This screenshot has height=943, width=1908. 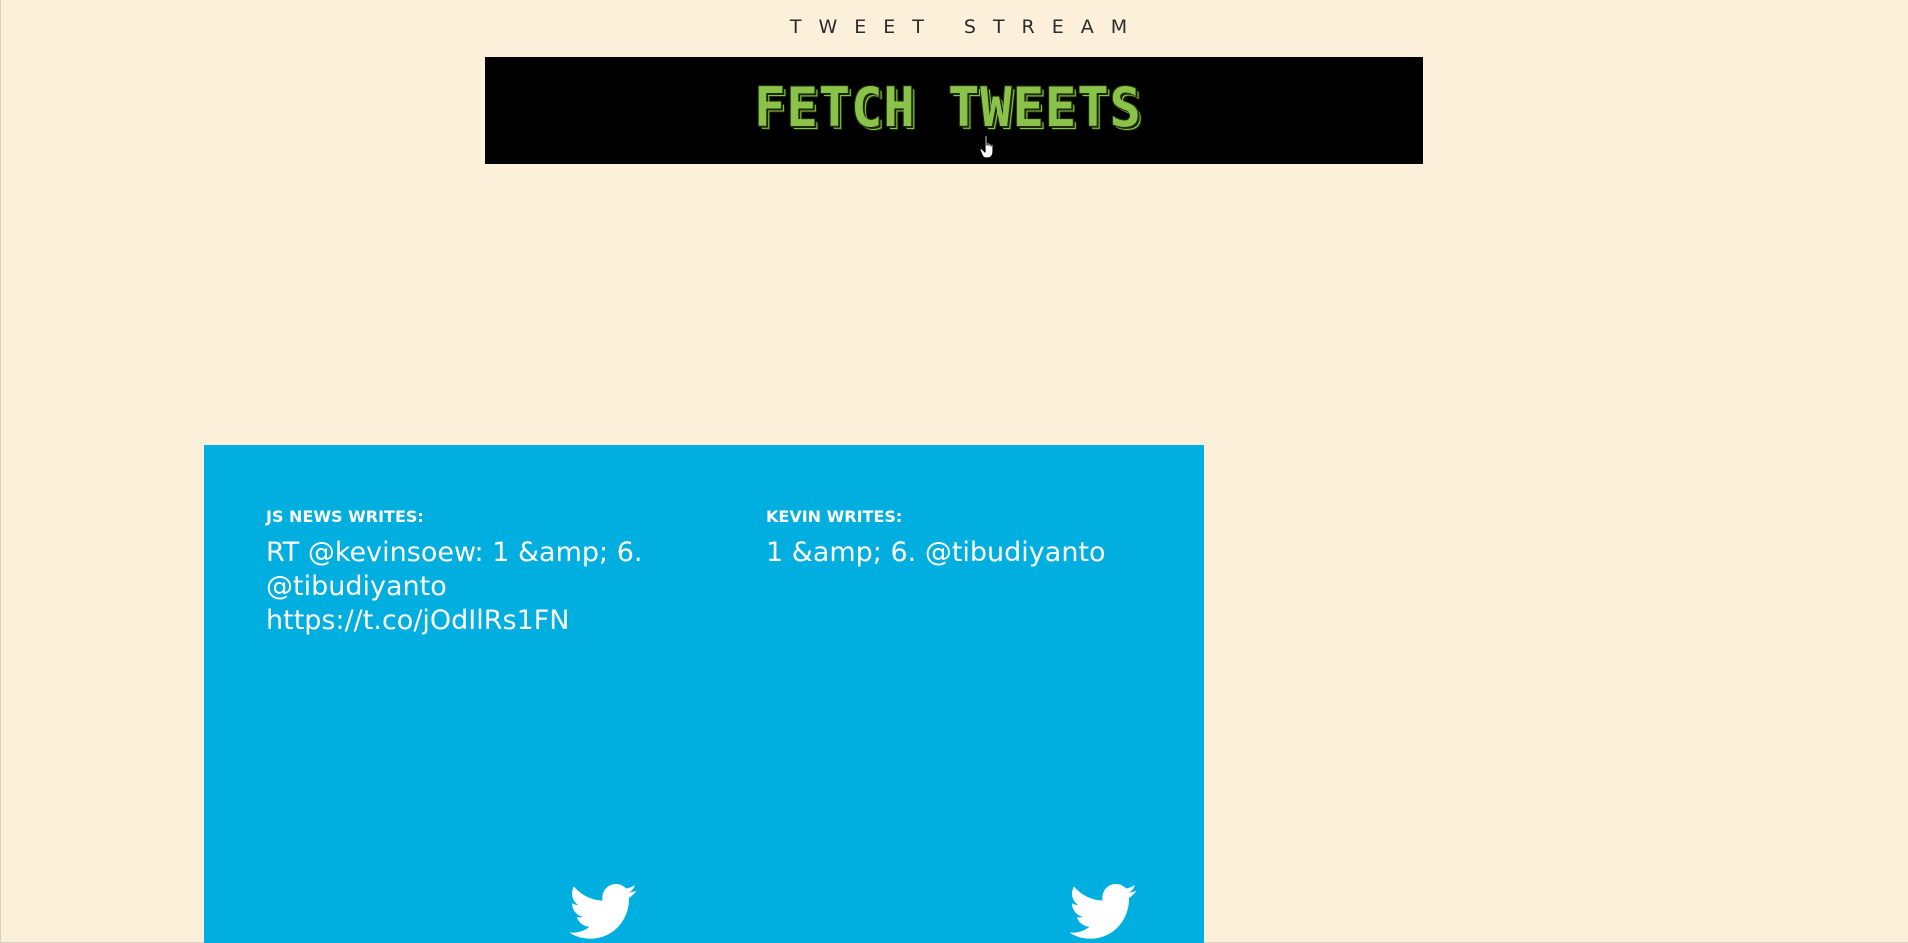 I want to click on tweet-text: 1 &amp; 6. @tibudiyanto, so click(x=936, y=552).